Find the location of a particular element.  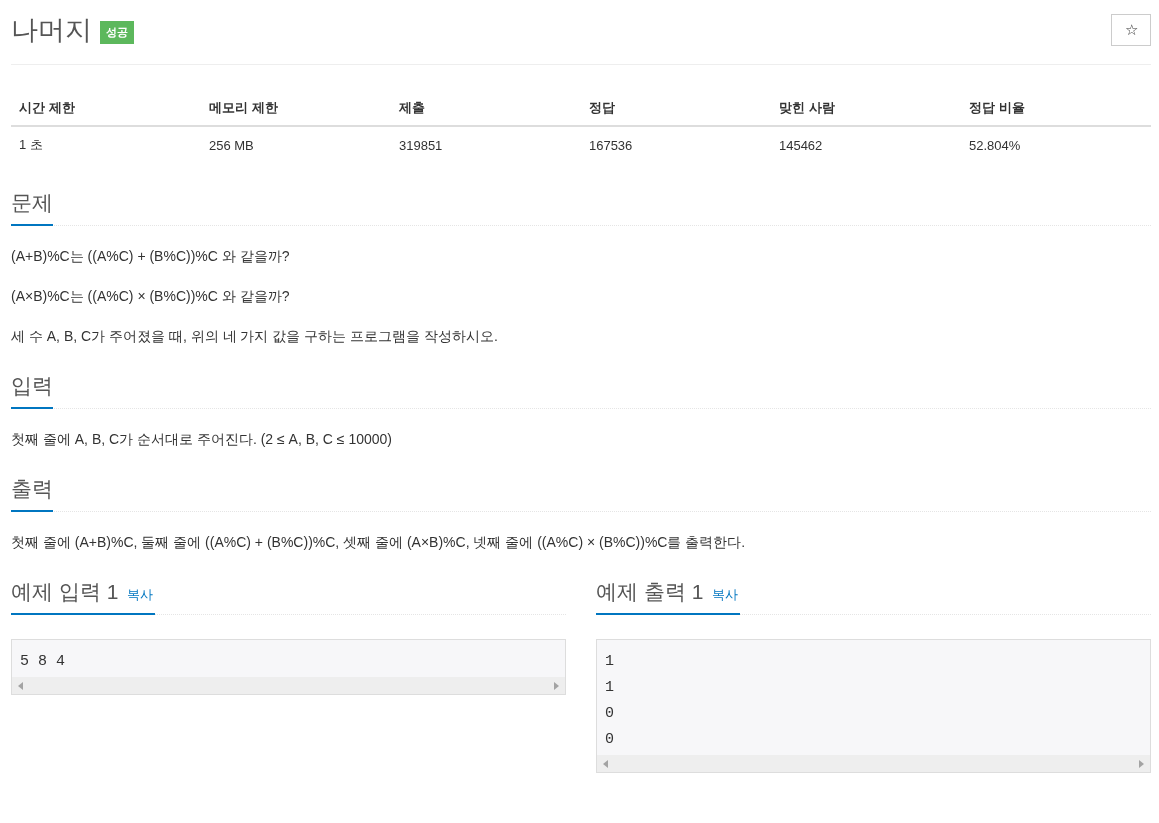

paragraph: 첫째 줄에 A, B, C가 순서대로 주어진다. (2 ≤ A, B, C ≤ 10000) is located at coordinates (202, 439).